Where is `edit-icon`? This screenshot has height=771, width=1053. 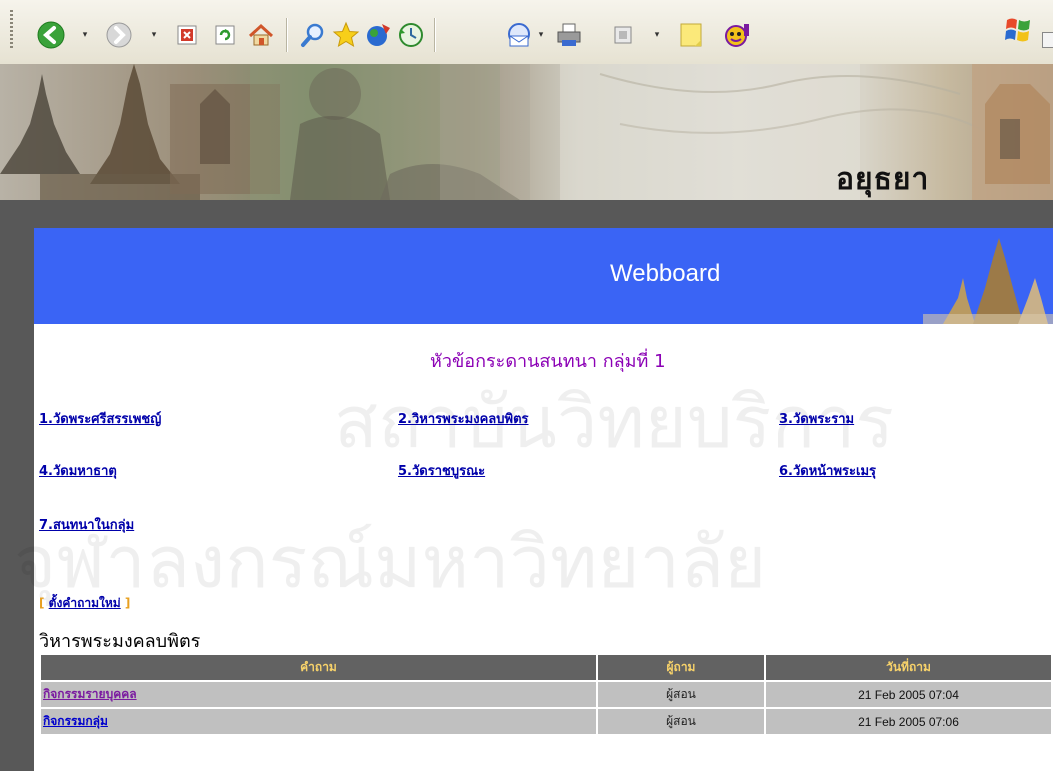
edit-icon is located at coordinates (623, 35).